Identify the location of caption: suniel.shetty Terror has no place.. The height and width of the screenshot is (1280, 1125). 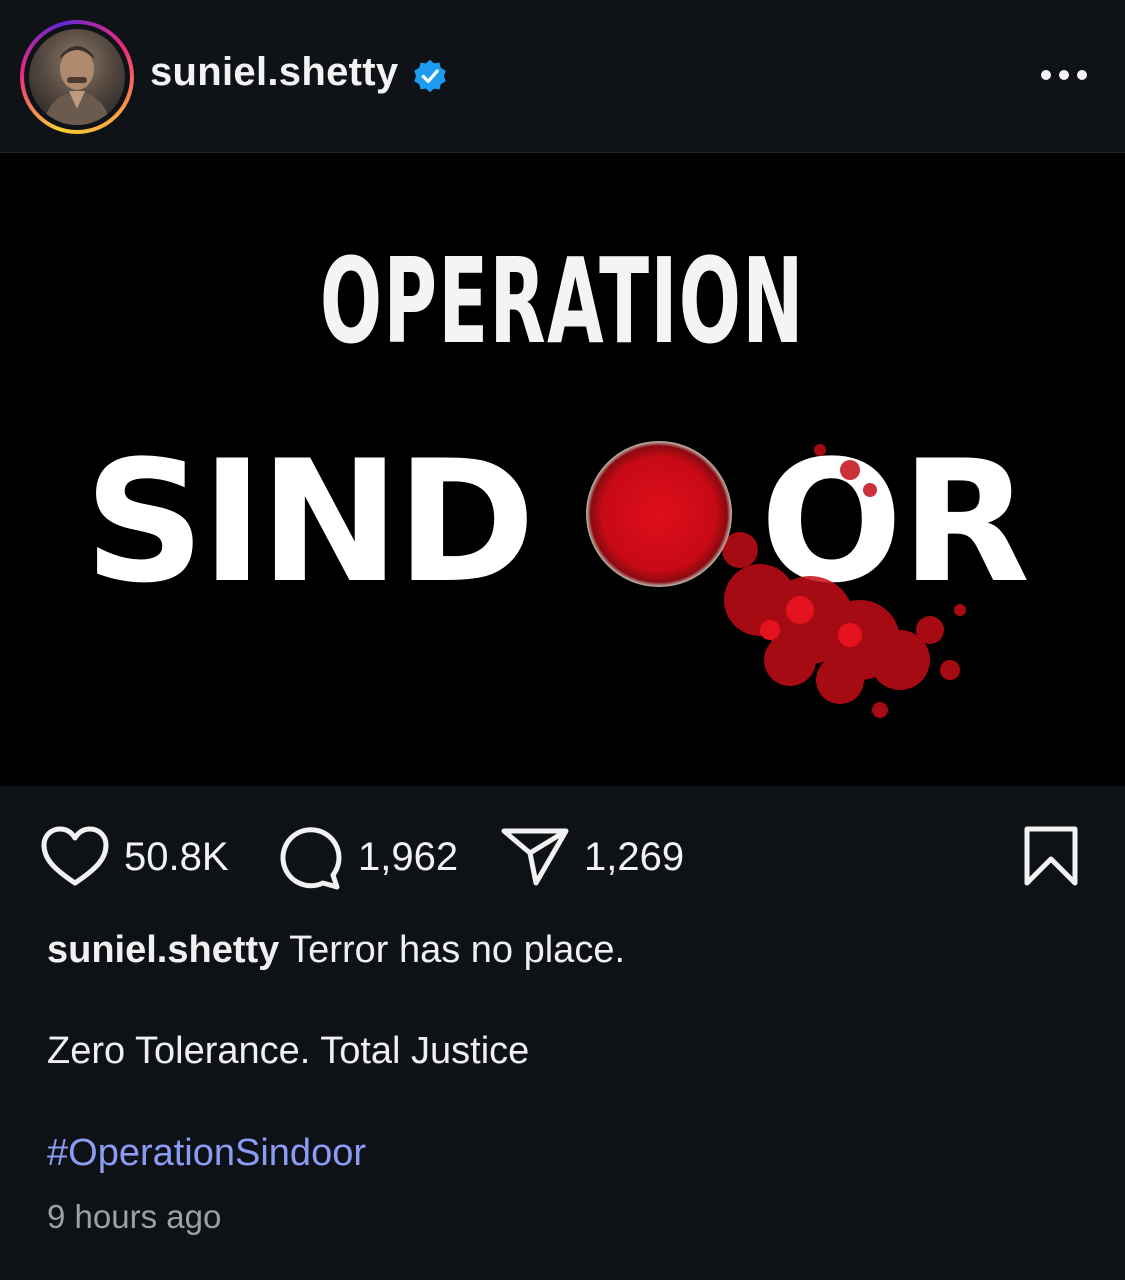
(567, 950).